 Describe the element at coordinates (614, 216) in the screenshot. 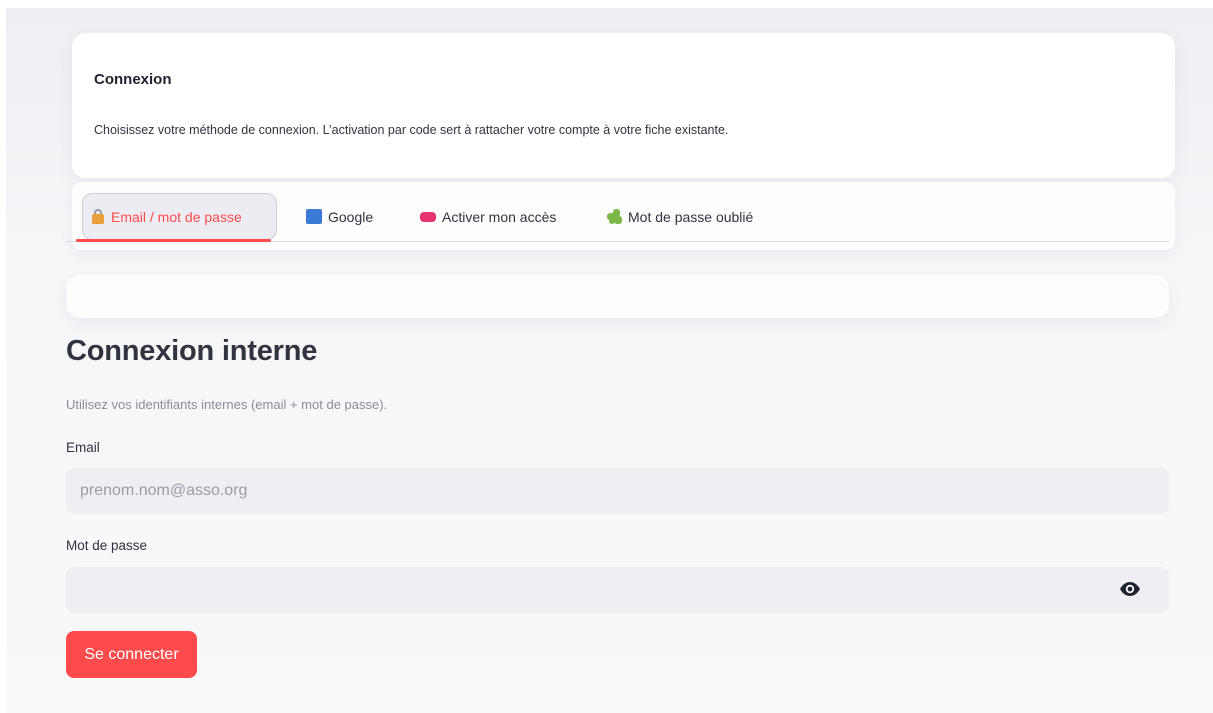

I see `puzzle-icon` at that location.